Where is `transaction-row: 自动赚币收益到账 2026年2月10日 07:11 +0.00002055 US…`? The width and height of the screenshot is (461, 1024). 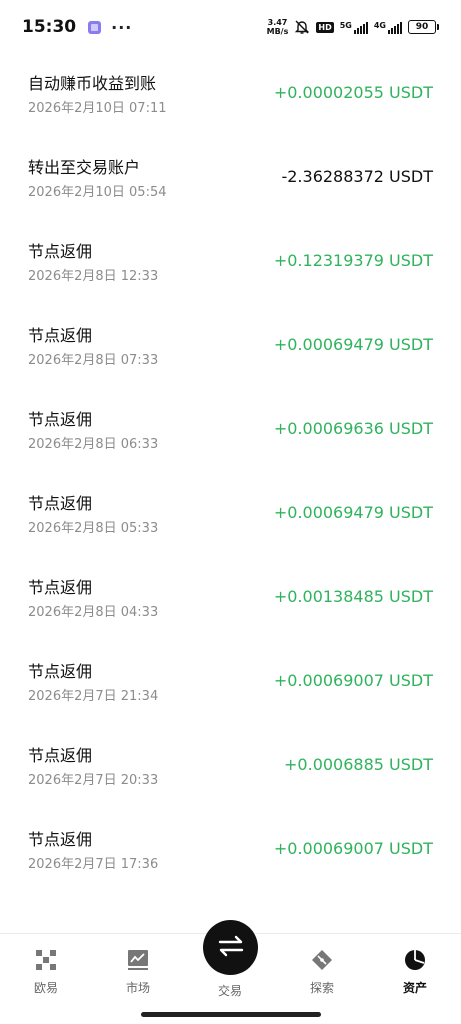
transaction-row: 自动赚币收益到账 2026年2月10日 07:11 +0.00002055 US… is located at coordinates (230, 96).